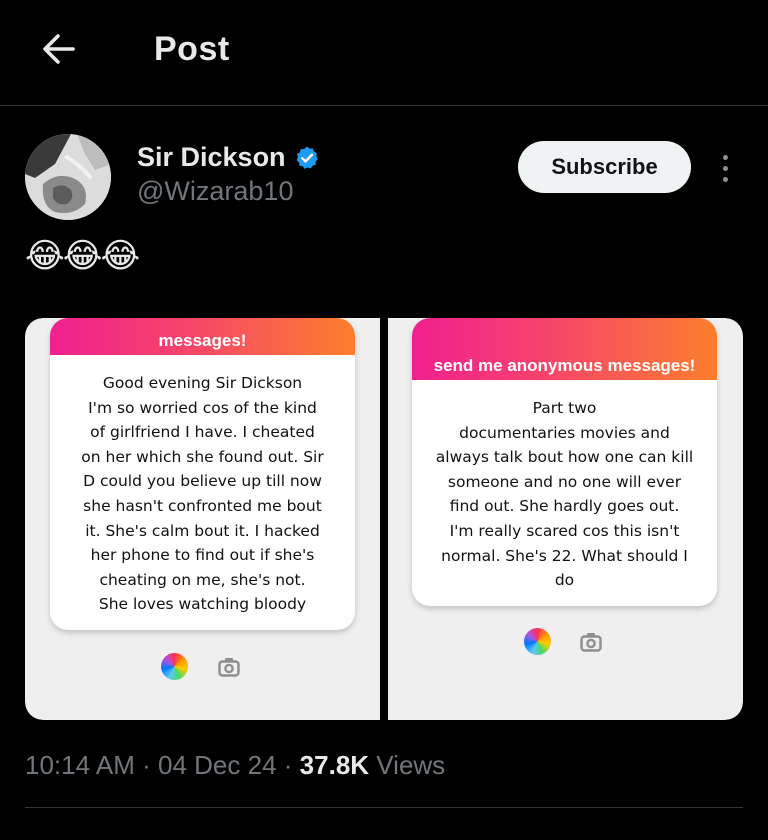 The height and width of the screenshot is (840, 768). What do you see at coordinates (202, 481) in the screenshot?
I see `message-line: D could you believe up till now` at bounding box center [202, 481].